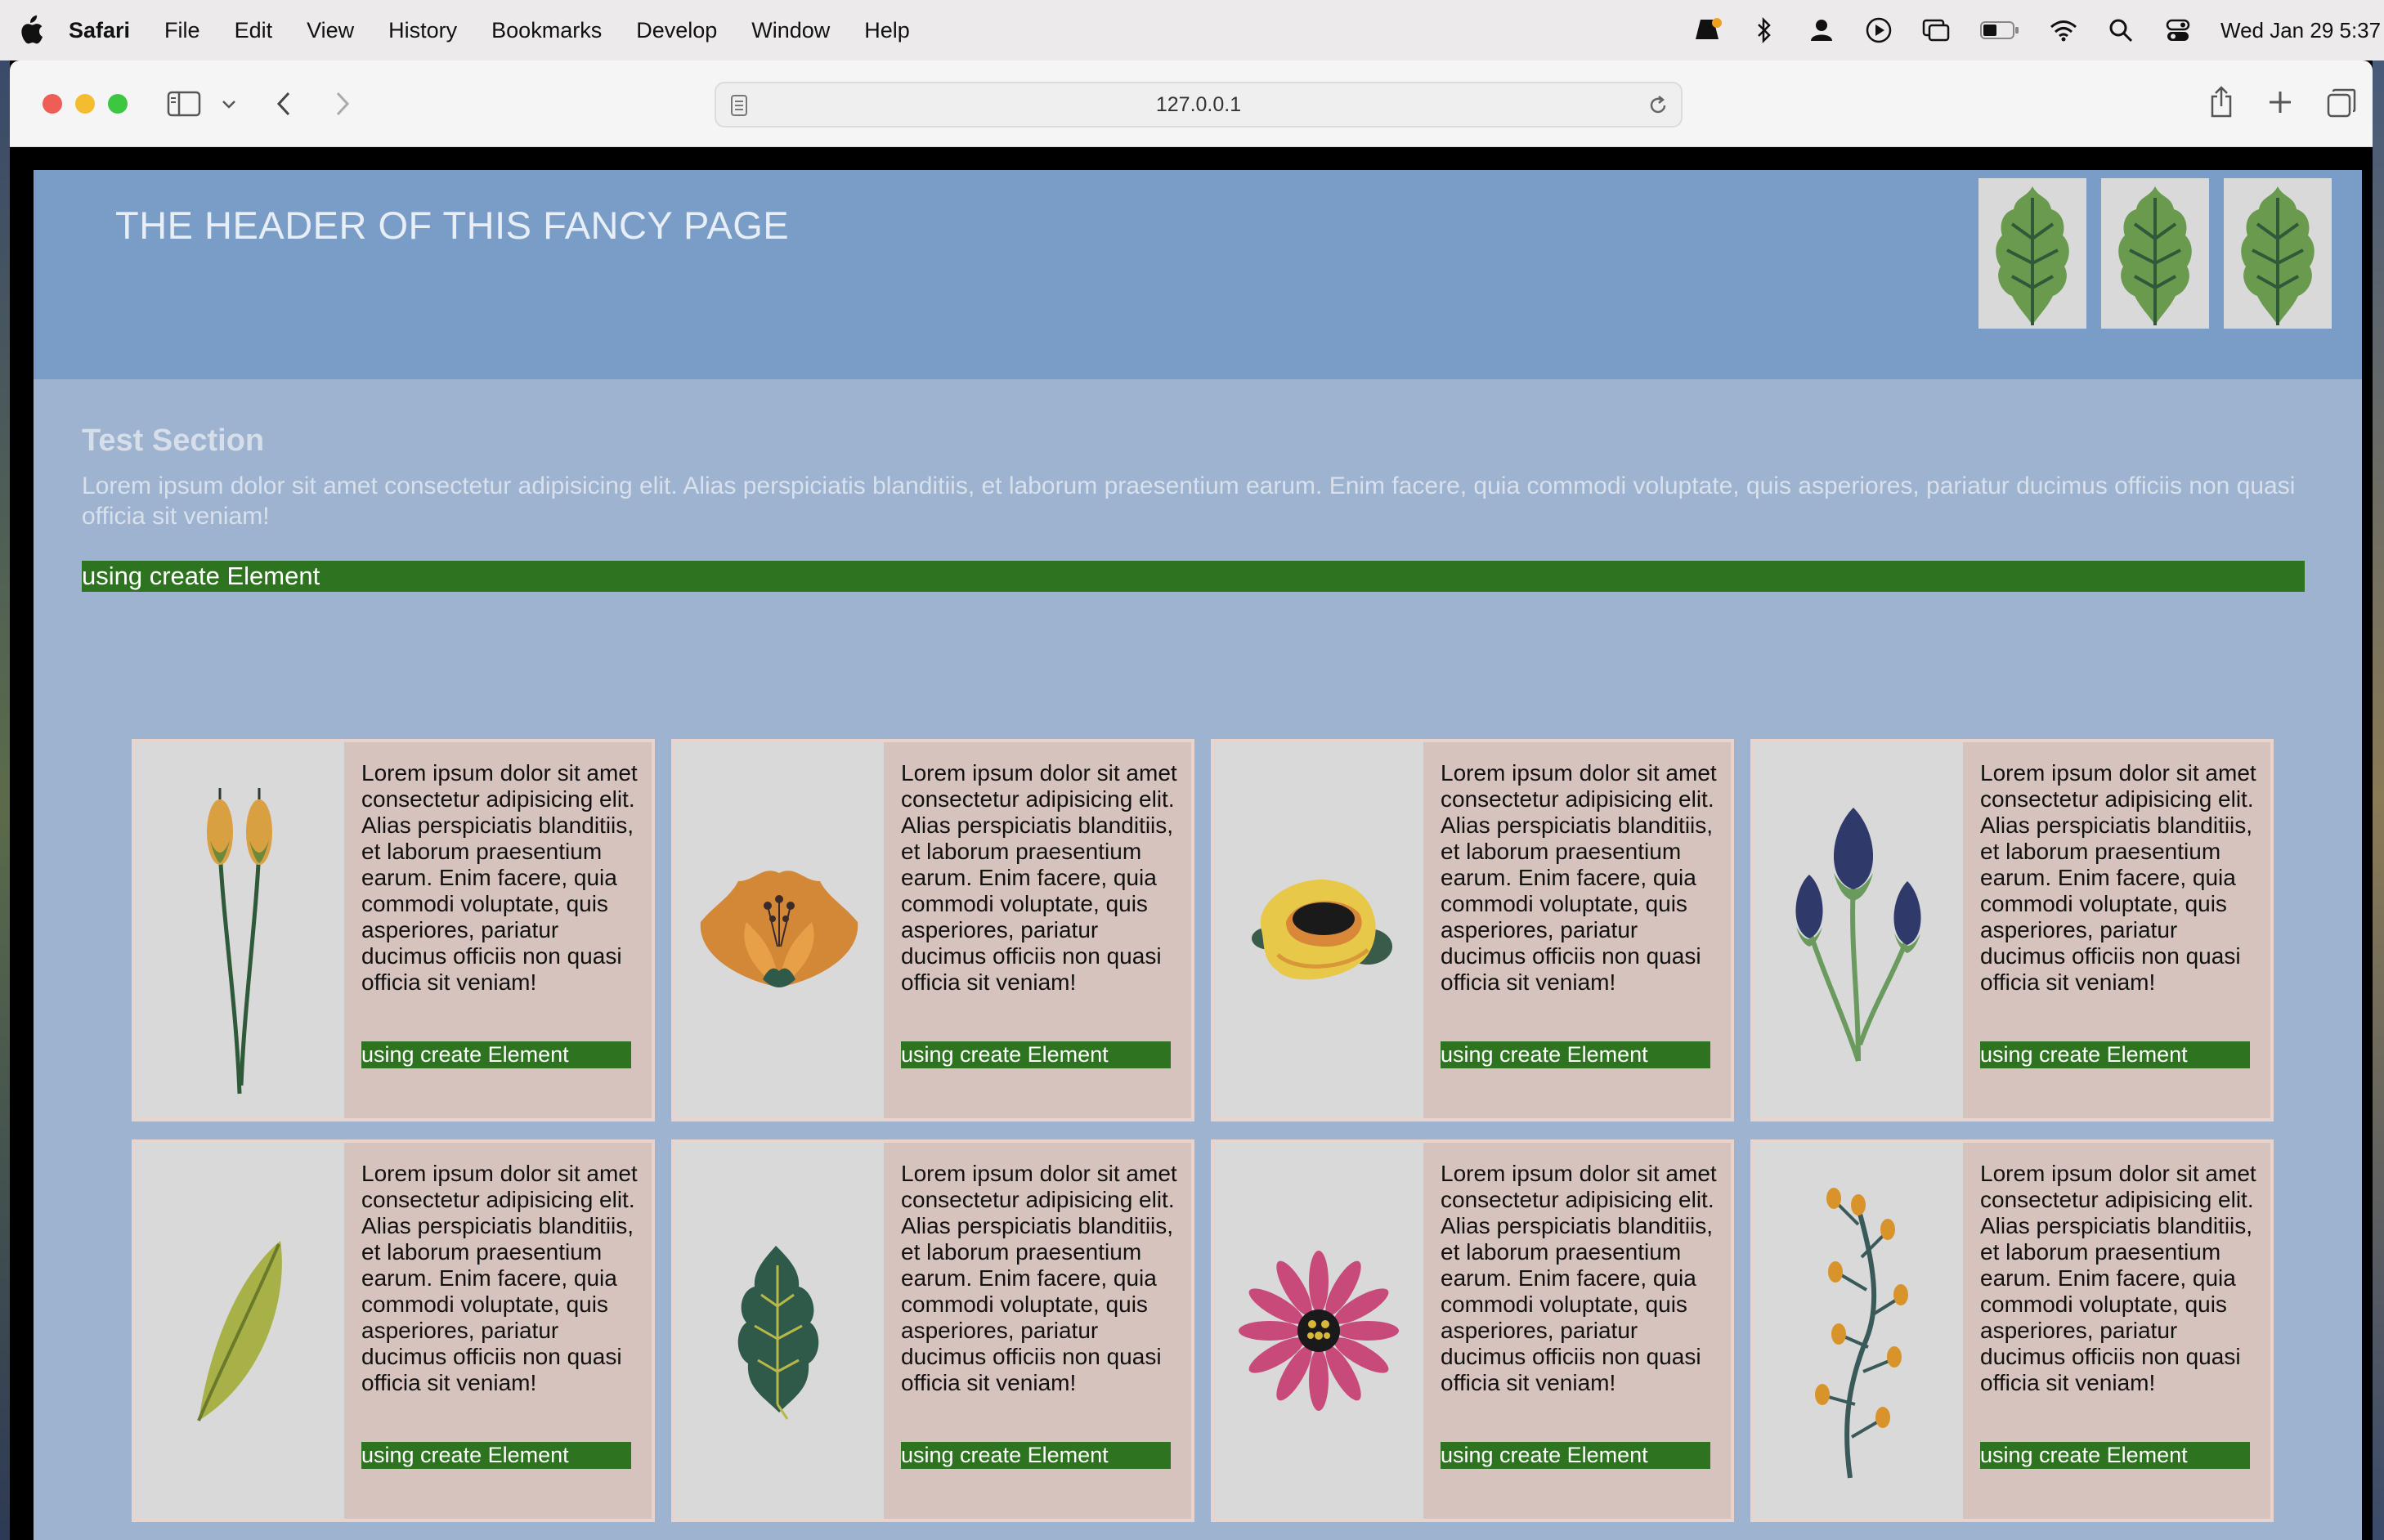  Describe the element at coordinates (1999, 31) in the screenshot. I see `battery-icon` at that location.